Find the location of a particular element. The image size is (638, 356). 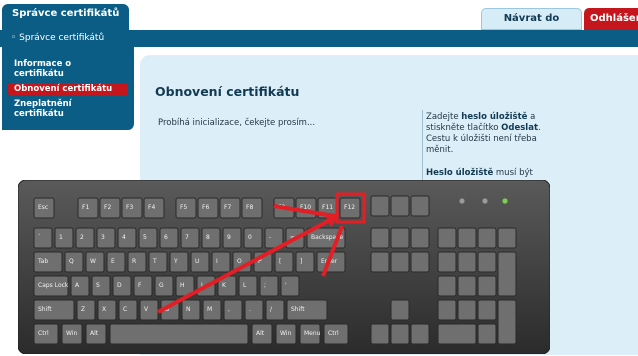

fn-1-key-label: F1 is located at coordinates (85, 207).